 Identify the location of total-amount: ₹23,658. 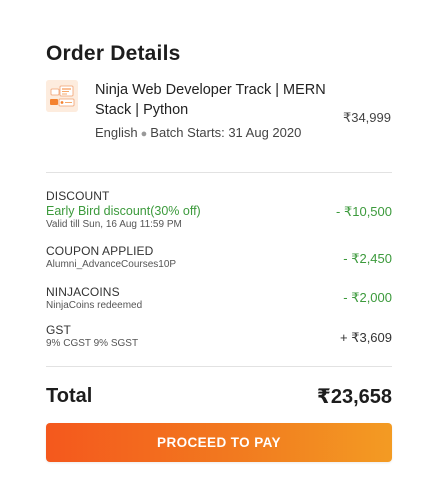
(354, 397).